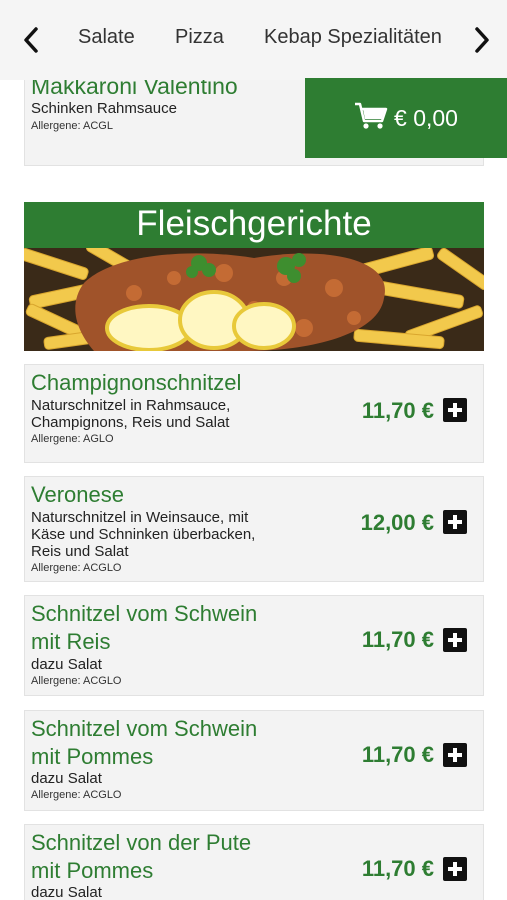 The height and width of the screenshot is (900, 507). What do you see at coordinates (71, 641) in the screenshot?
I see `item-name-line: mit Reis` at bounding box center [71, 641].